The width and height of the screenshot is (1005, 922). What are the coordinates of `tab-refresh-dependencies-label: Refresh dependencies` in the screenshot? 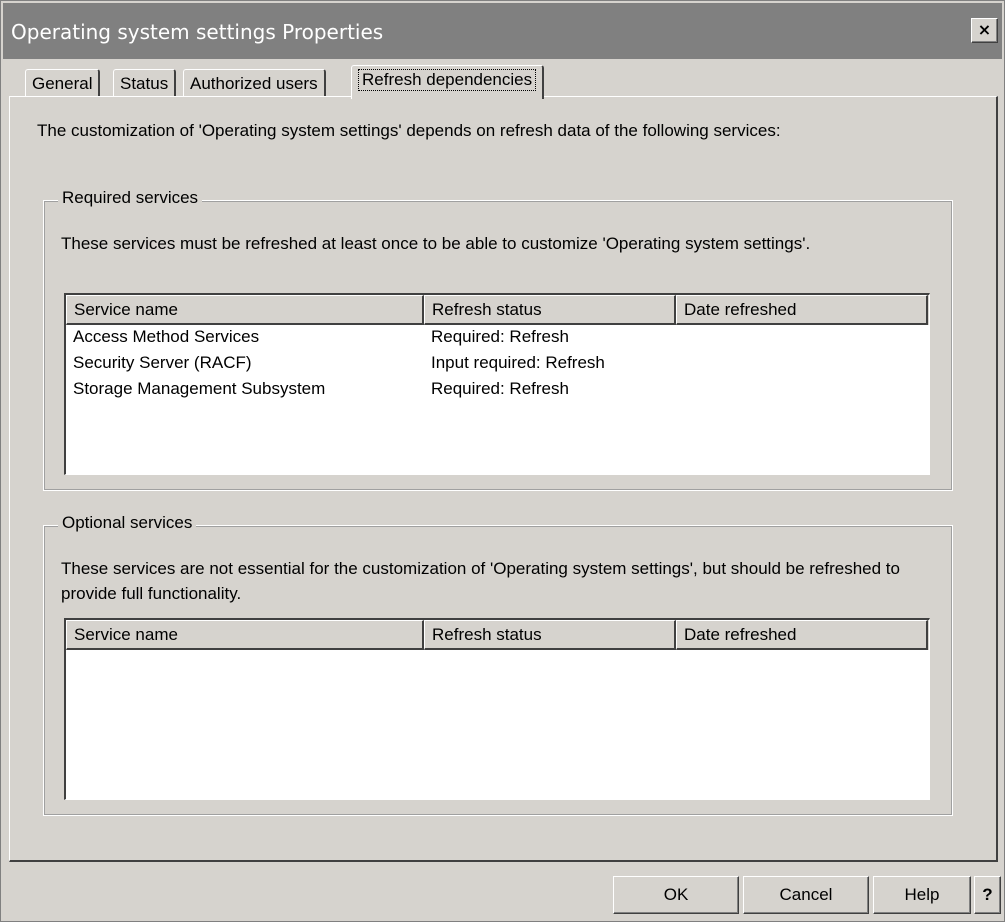 It's located at (447, 80).